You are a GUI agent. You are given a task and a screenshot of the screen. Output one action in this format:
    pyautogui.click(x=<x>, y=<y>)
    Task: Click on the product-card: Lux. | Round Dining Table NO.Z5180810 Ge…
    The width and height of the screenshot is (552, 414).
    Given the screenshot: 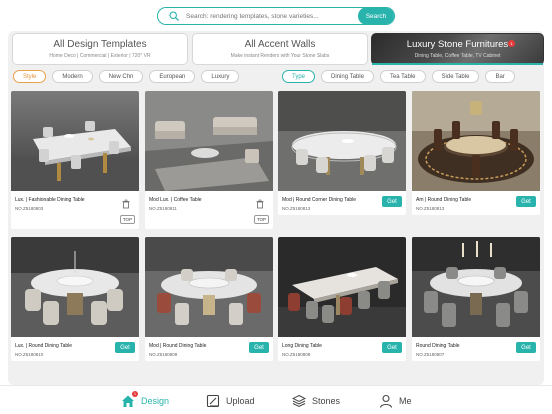 What is the action you would take?
    pyautogui.click(x=75, y=299)
    